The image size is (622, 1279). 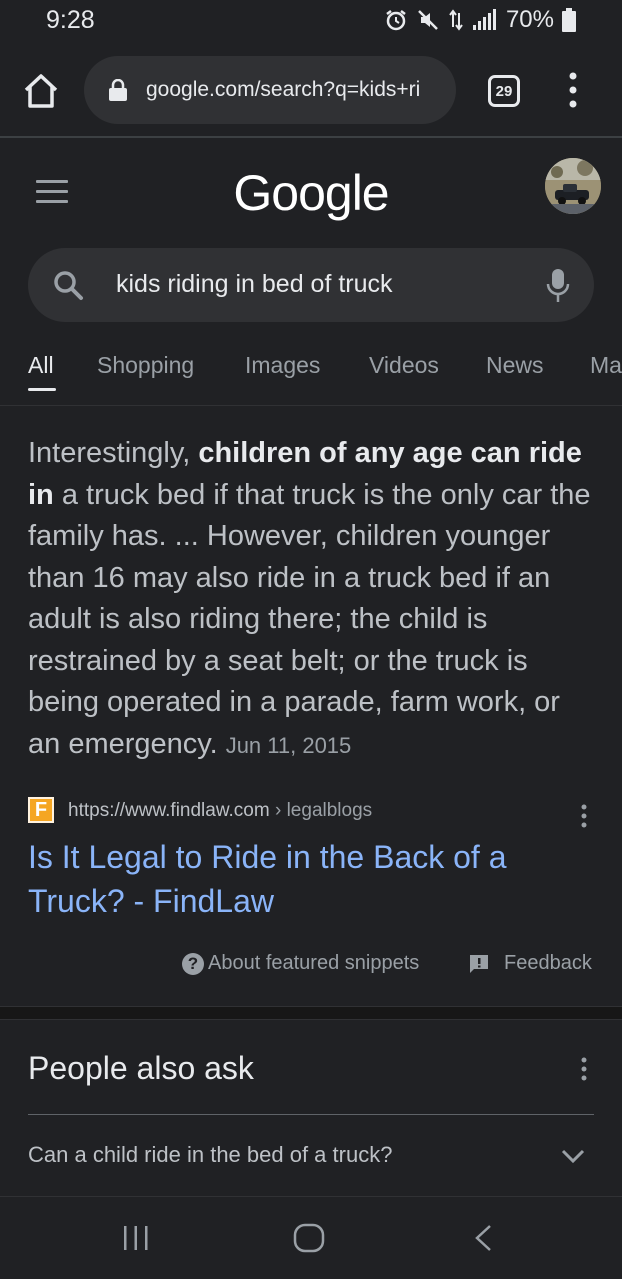 What do you see at coordinates (311, 22) in the screenshot?
I see `status-bar: 9:28 70%` at bounding box center [311, 22].